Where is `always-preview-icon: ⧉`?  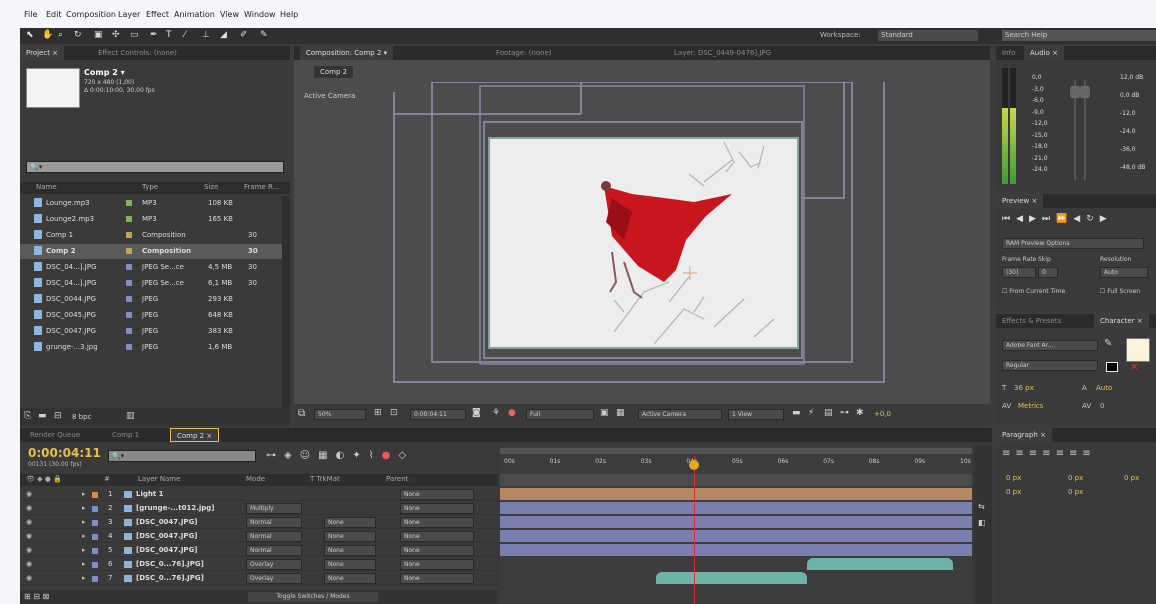 always-preview-icon: ⧉ is located at coordinates (301, 413).